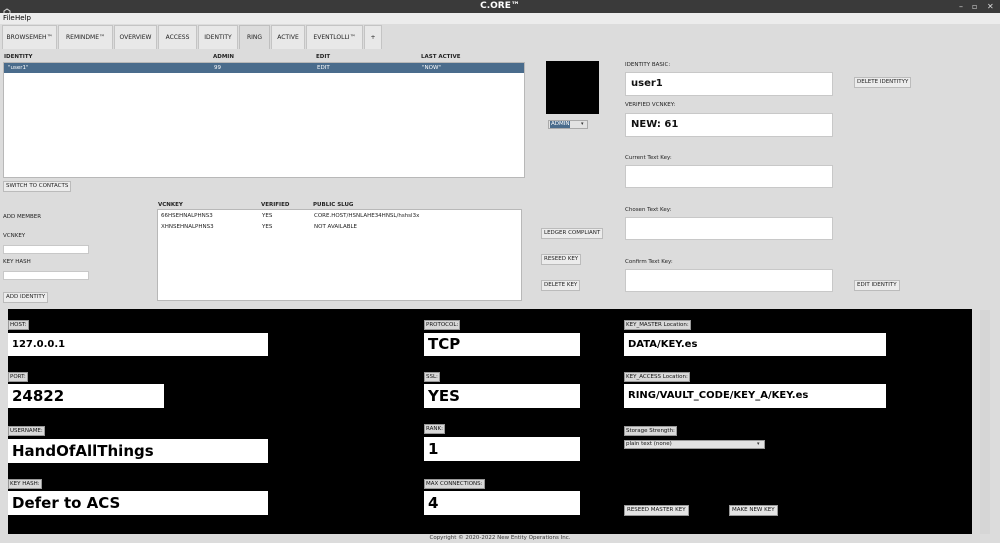 This screenshot has width=1000, height=543. I want to click on keyhash-conn-label: KEY HASH:, so click(25, 484).